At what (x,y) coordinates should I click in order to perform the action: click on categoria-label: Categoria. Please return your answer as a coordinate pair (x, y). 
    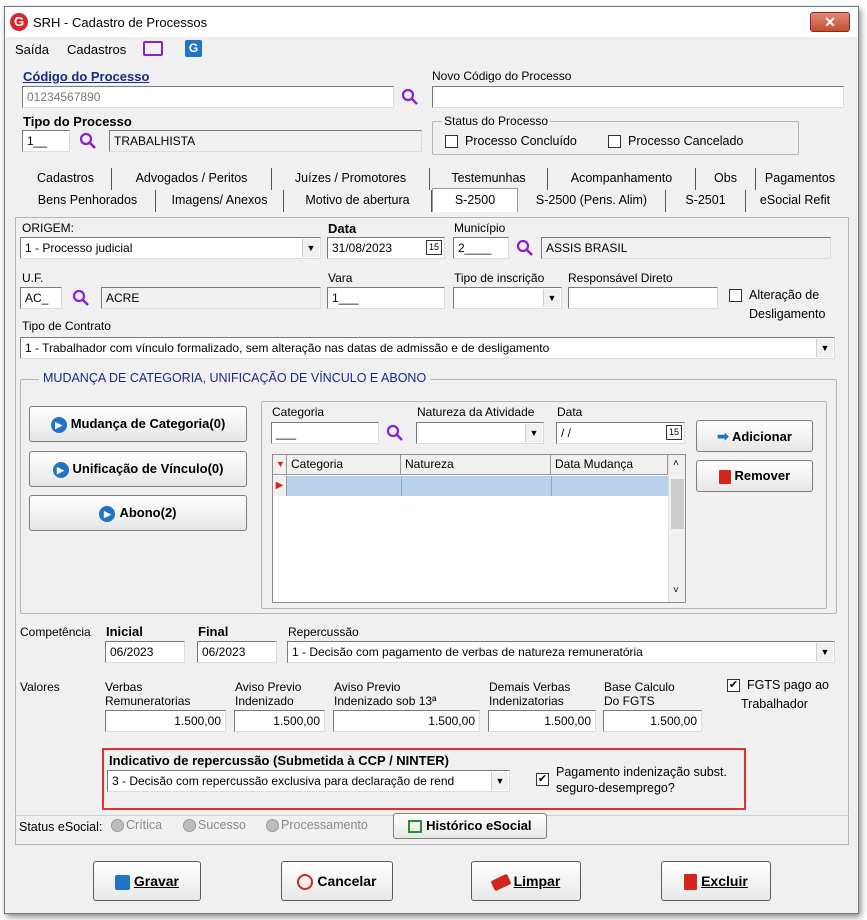
    Looking at the image, I should click on (298, 412).